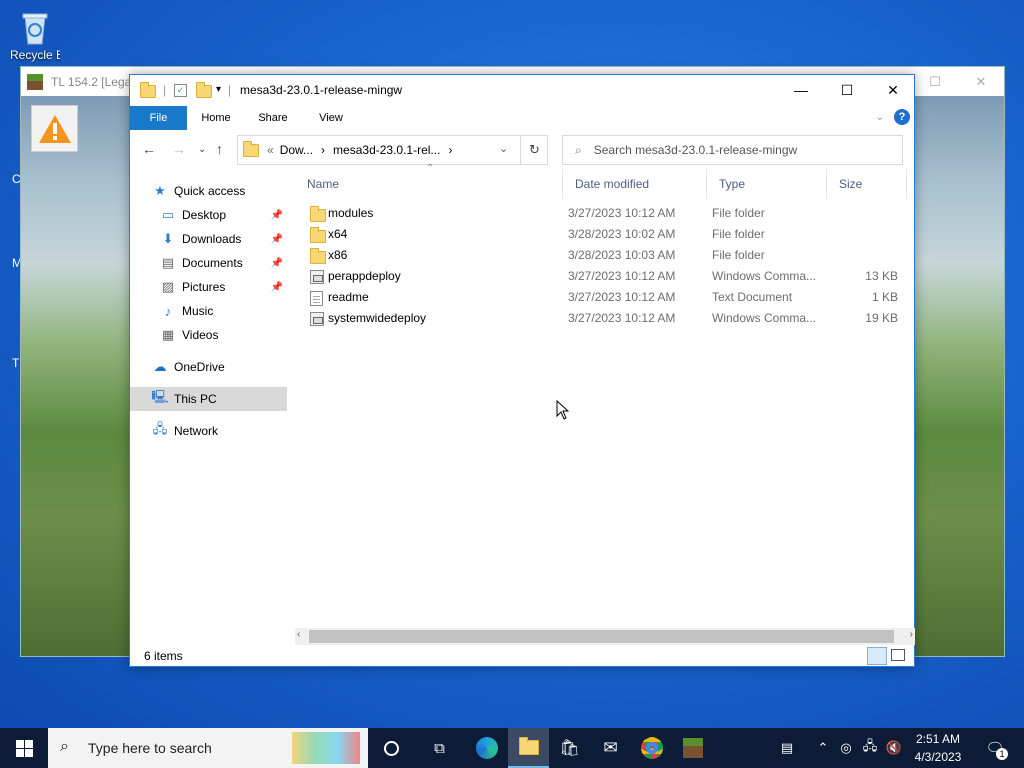 The height and width of the screenshot is (768, 1024). What do you see at coordinates (881, 276) in the screenshot?
I see `file-size: 13 KB` at bounding box center [881, 276].